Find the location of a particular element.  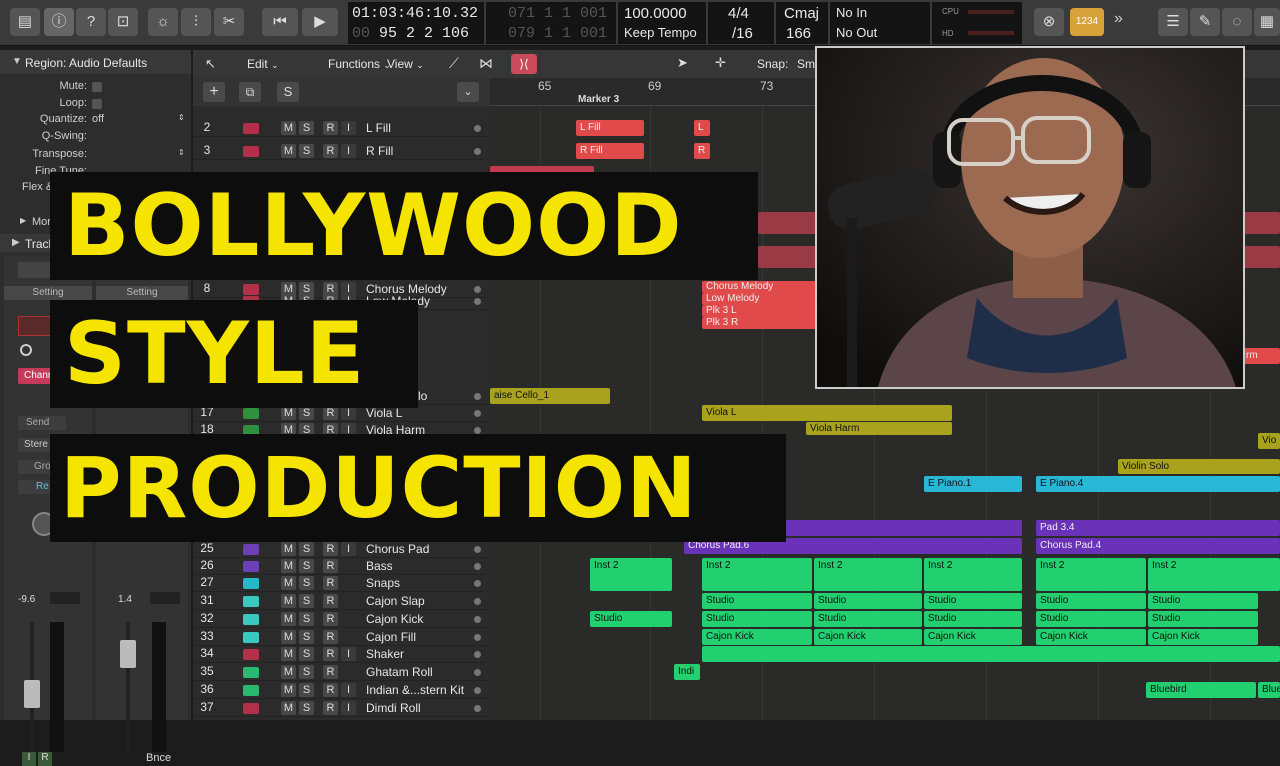

track-name: Cajon Fill is located at coordinates (391, 637).